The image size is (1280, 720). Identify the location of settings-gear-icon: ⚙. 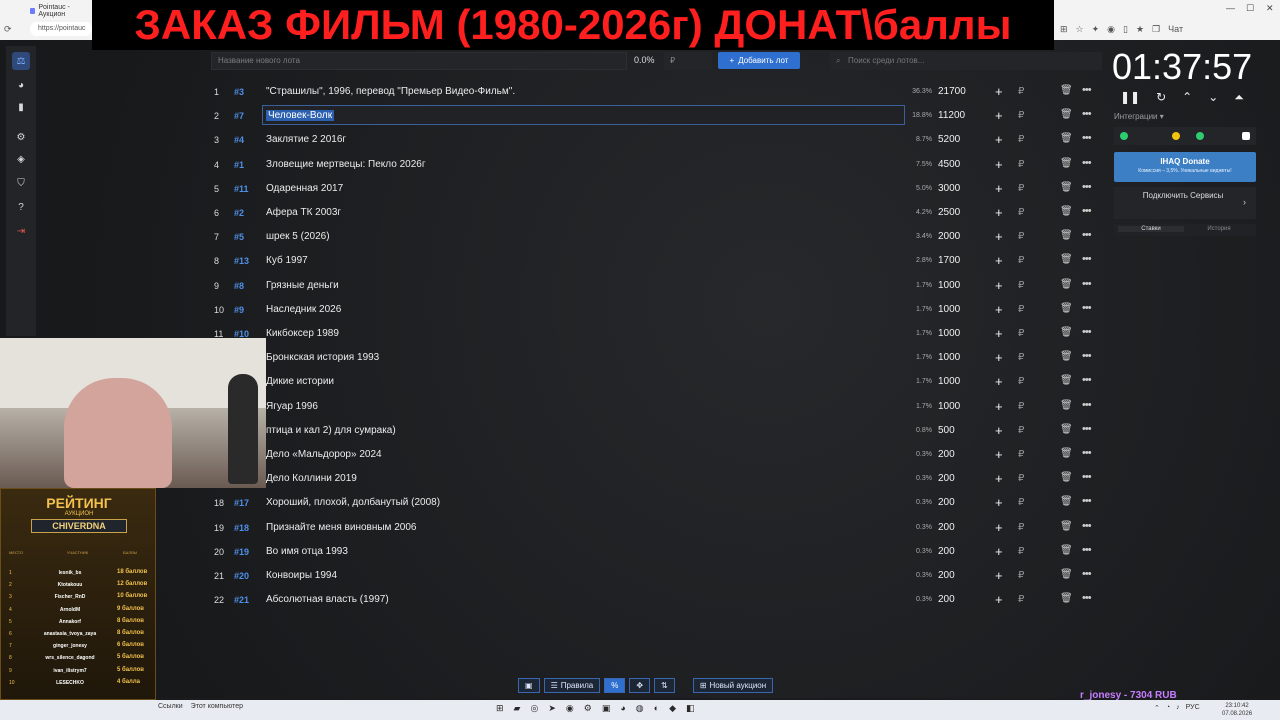
(21, 137).